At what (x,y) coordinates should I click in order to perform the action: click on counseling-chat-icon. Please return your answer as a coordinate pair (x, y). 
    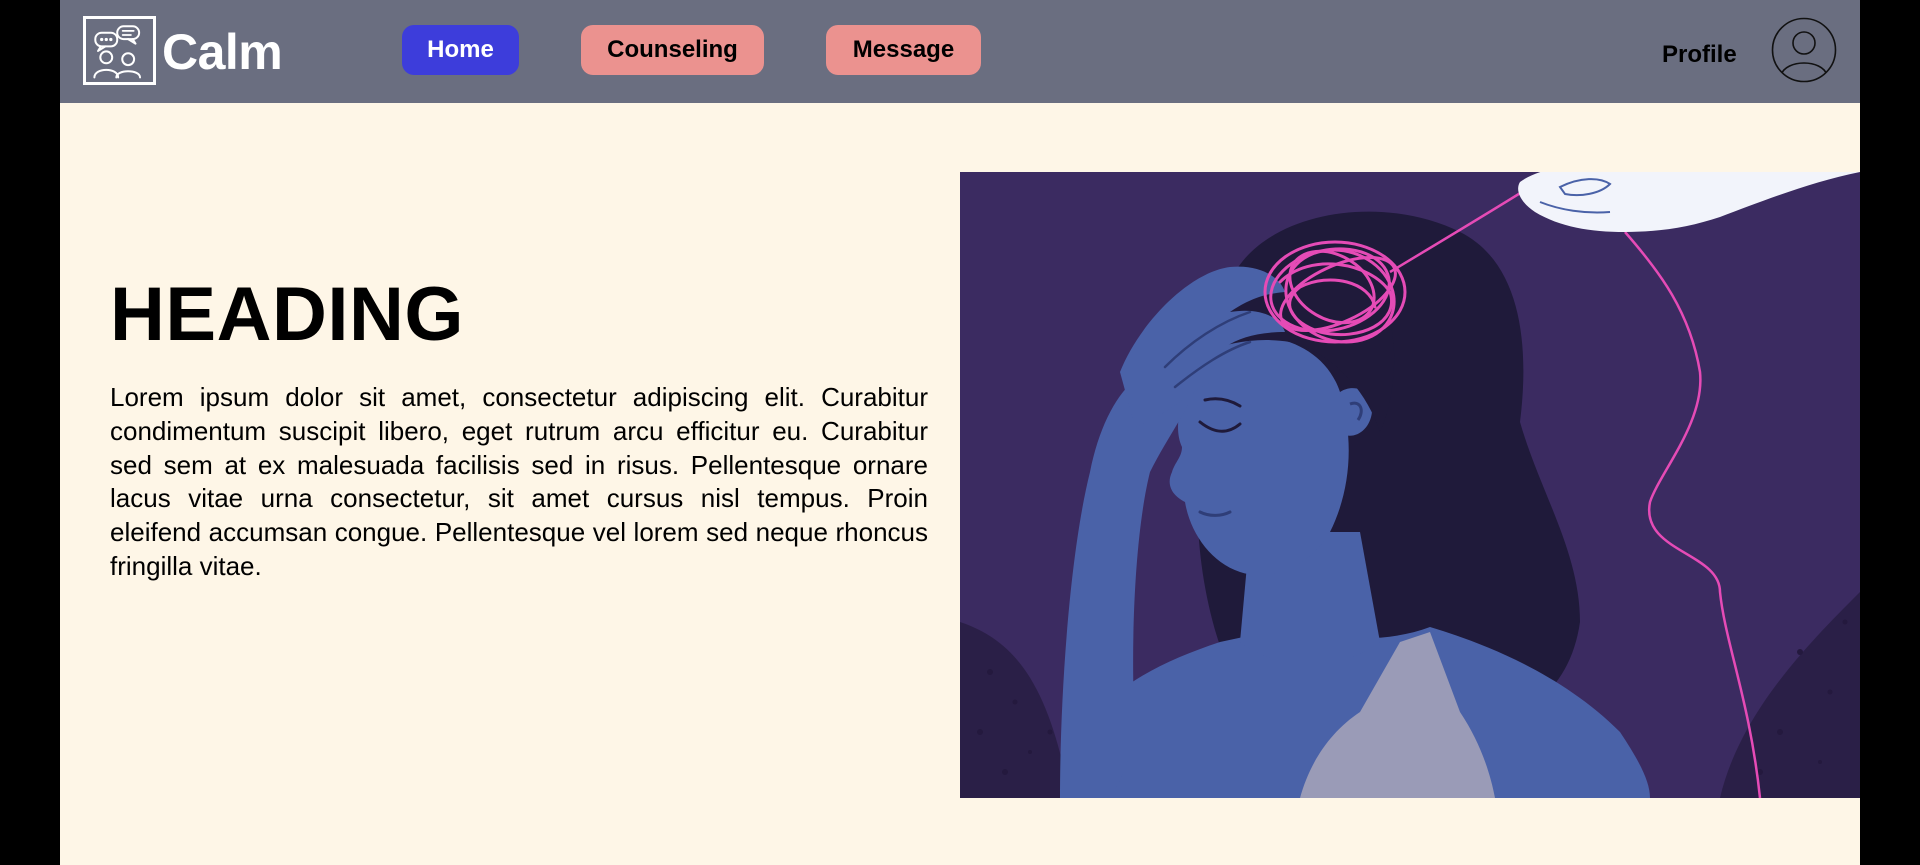
    Looking at the image, I should click on (117, 52).